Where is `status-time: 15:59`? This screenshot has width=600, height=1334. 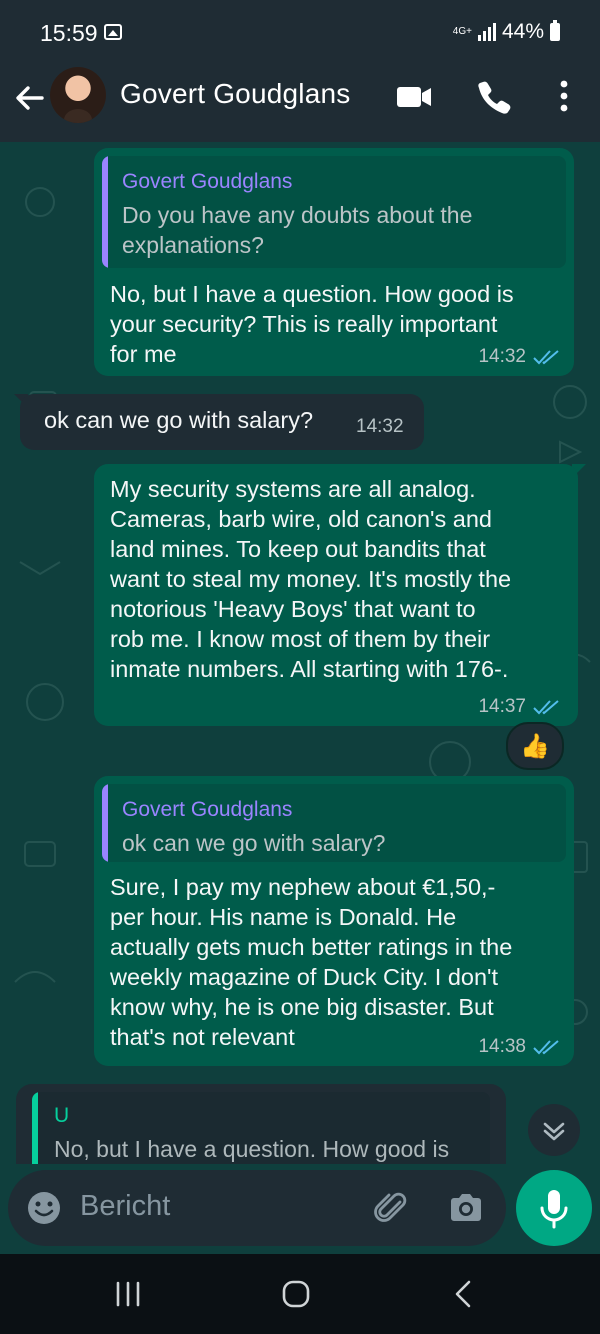 status-time: 15:59 is located at coordinates (69, 33).